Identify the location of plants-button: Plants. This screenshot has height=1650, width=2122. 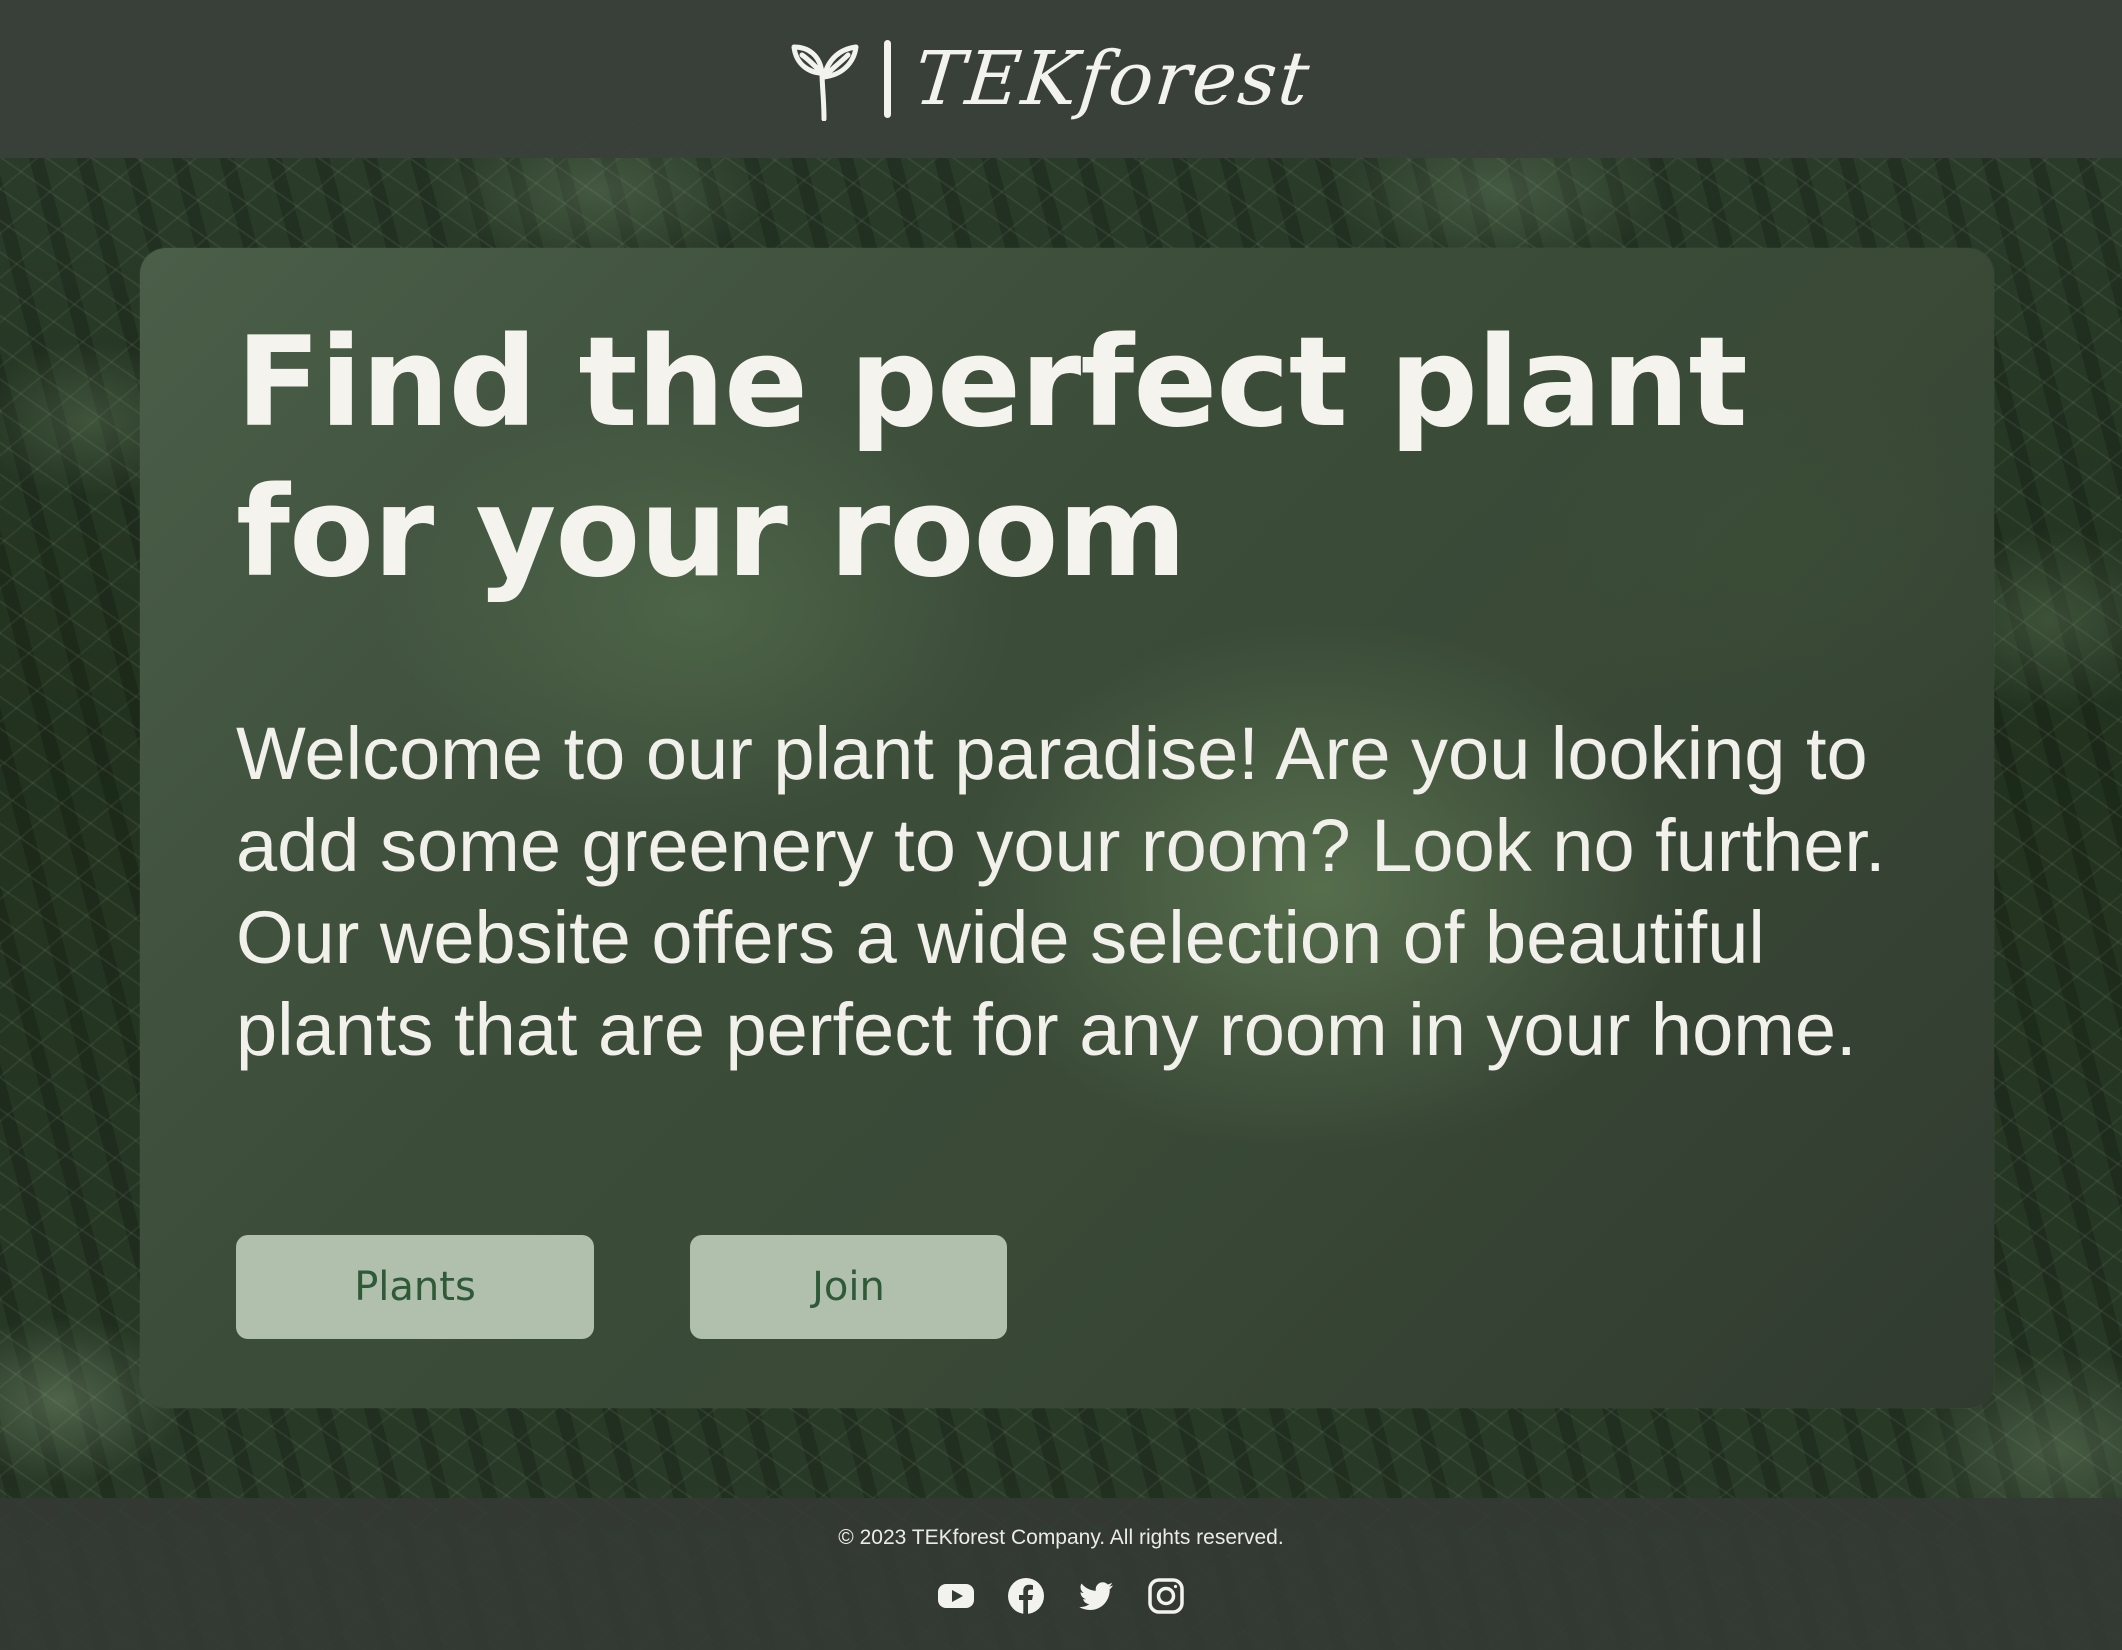
(415, 1287).